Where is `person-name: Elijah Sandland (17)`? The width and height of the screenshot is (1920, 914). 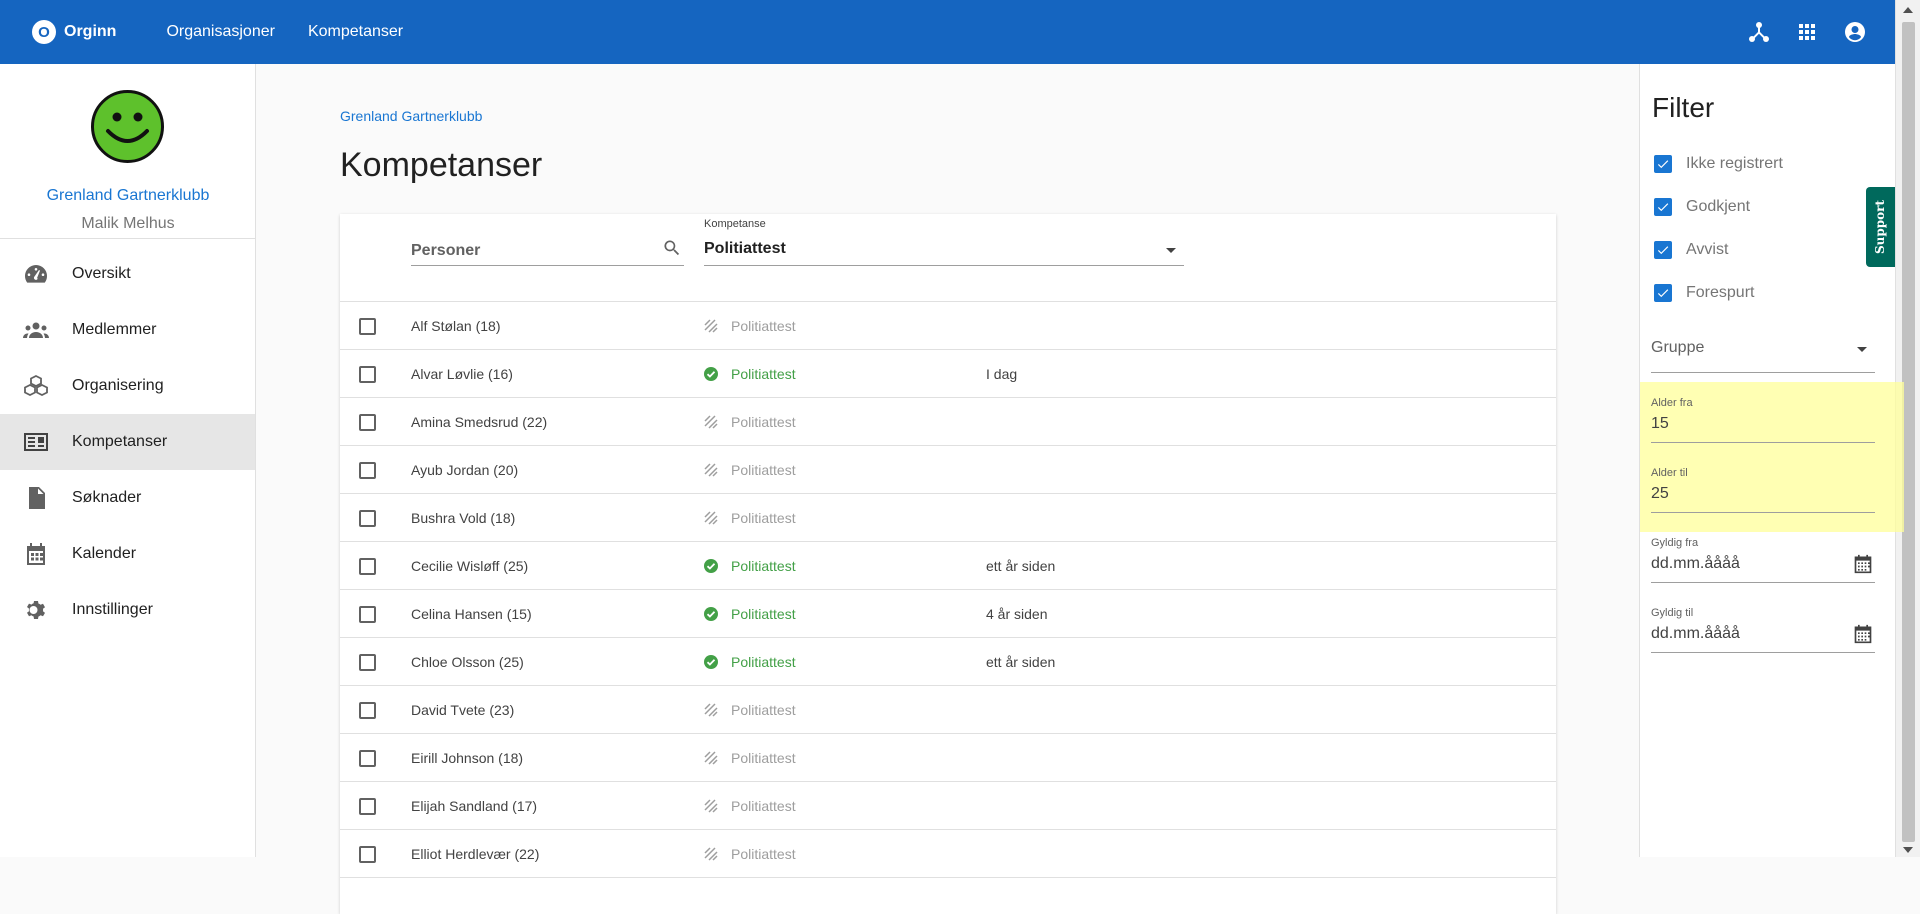 person-name: Elijah Sandland (17) is located at coordinates (474, 806).